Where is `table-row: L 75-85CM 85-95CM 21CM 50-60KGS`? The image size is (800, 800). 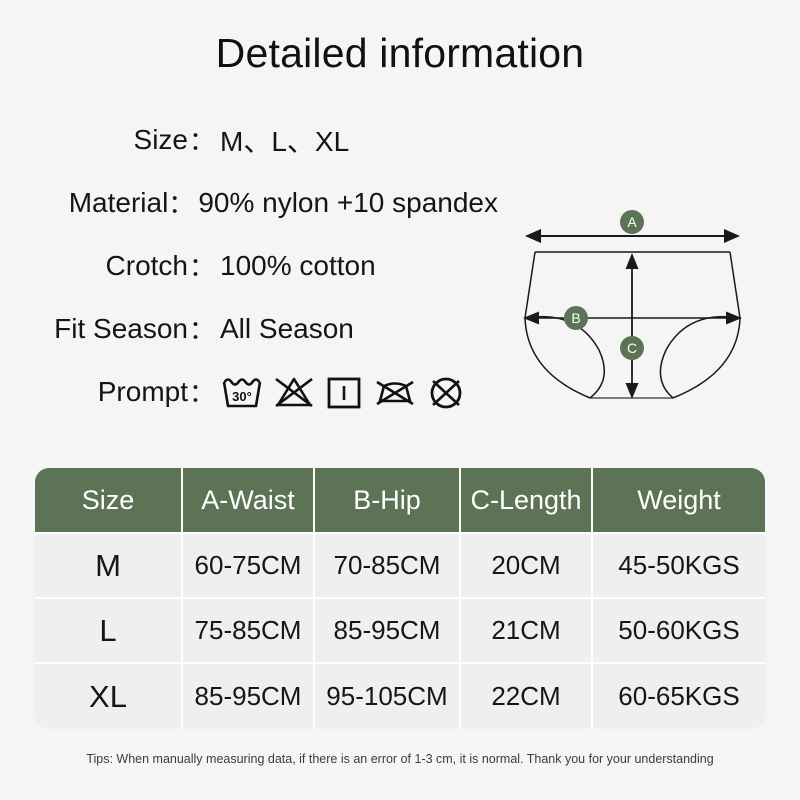
table-row: L 75-85CM 85-95CM 21CM 50-60KGS is located at coordinates (400, 631).